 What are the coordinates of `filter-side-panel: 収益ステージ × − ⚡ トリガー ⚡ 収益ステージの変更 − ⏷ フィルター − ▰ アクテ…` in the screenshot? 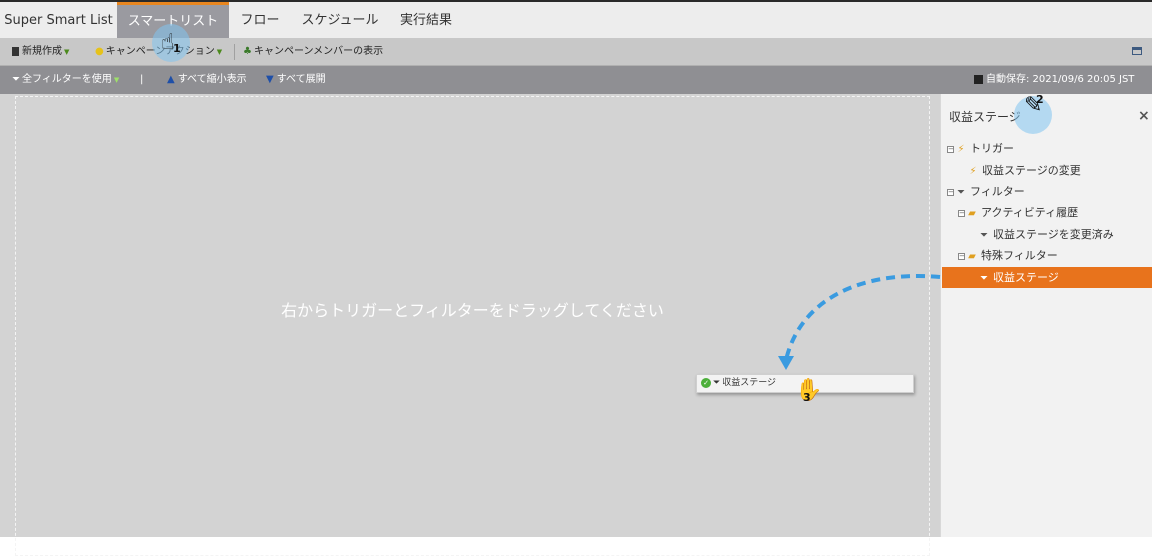 It's located at (1046, 315).